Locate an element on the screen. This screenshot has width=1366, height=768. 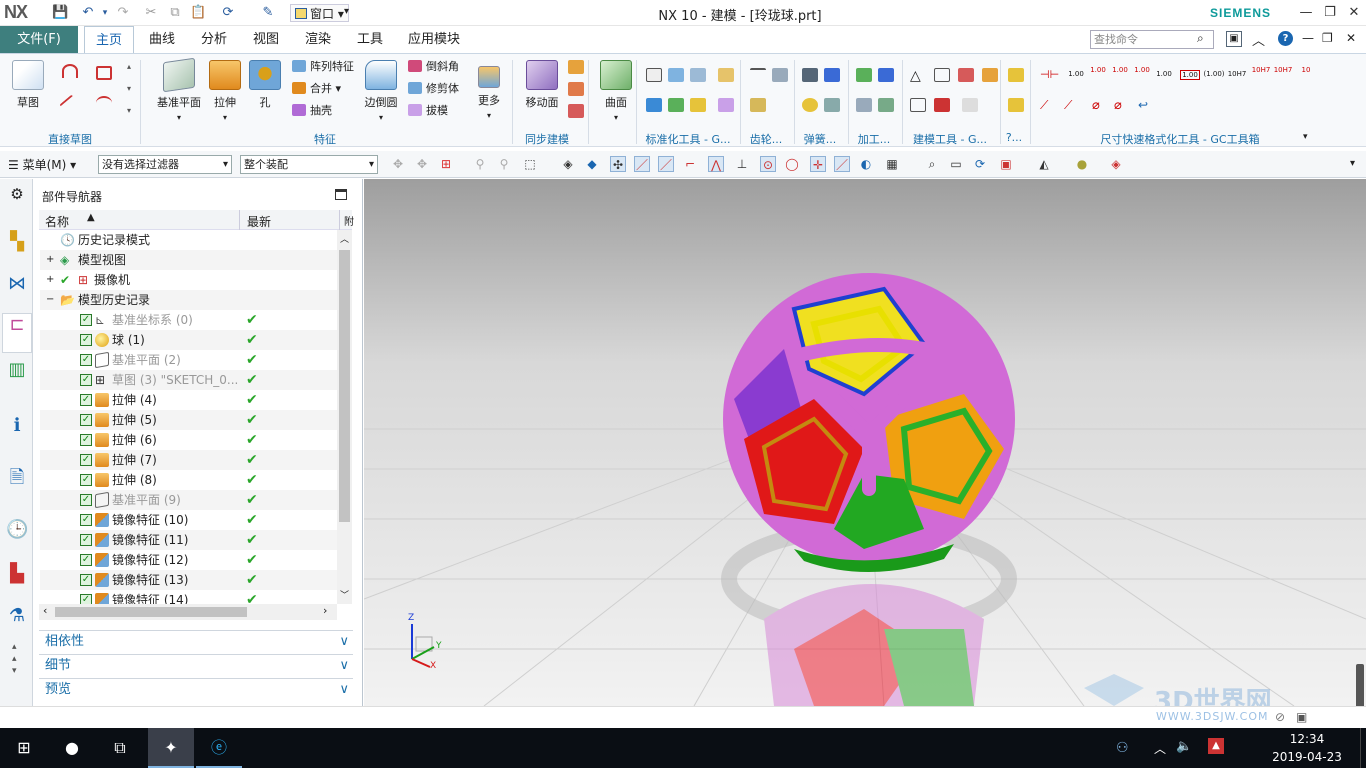
gear-tool-3-icon is located at coordinates (758, 105).